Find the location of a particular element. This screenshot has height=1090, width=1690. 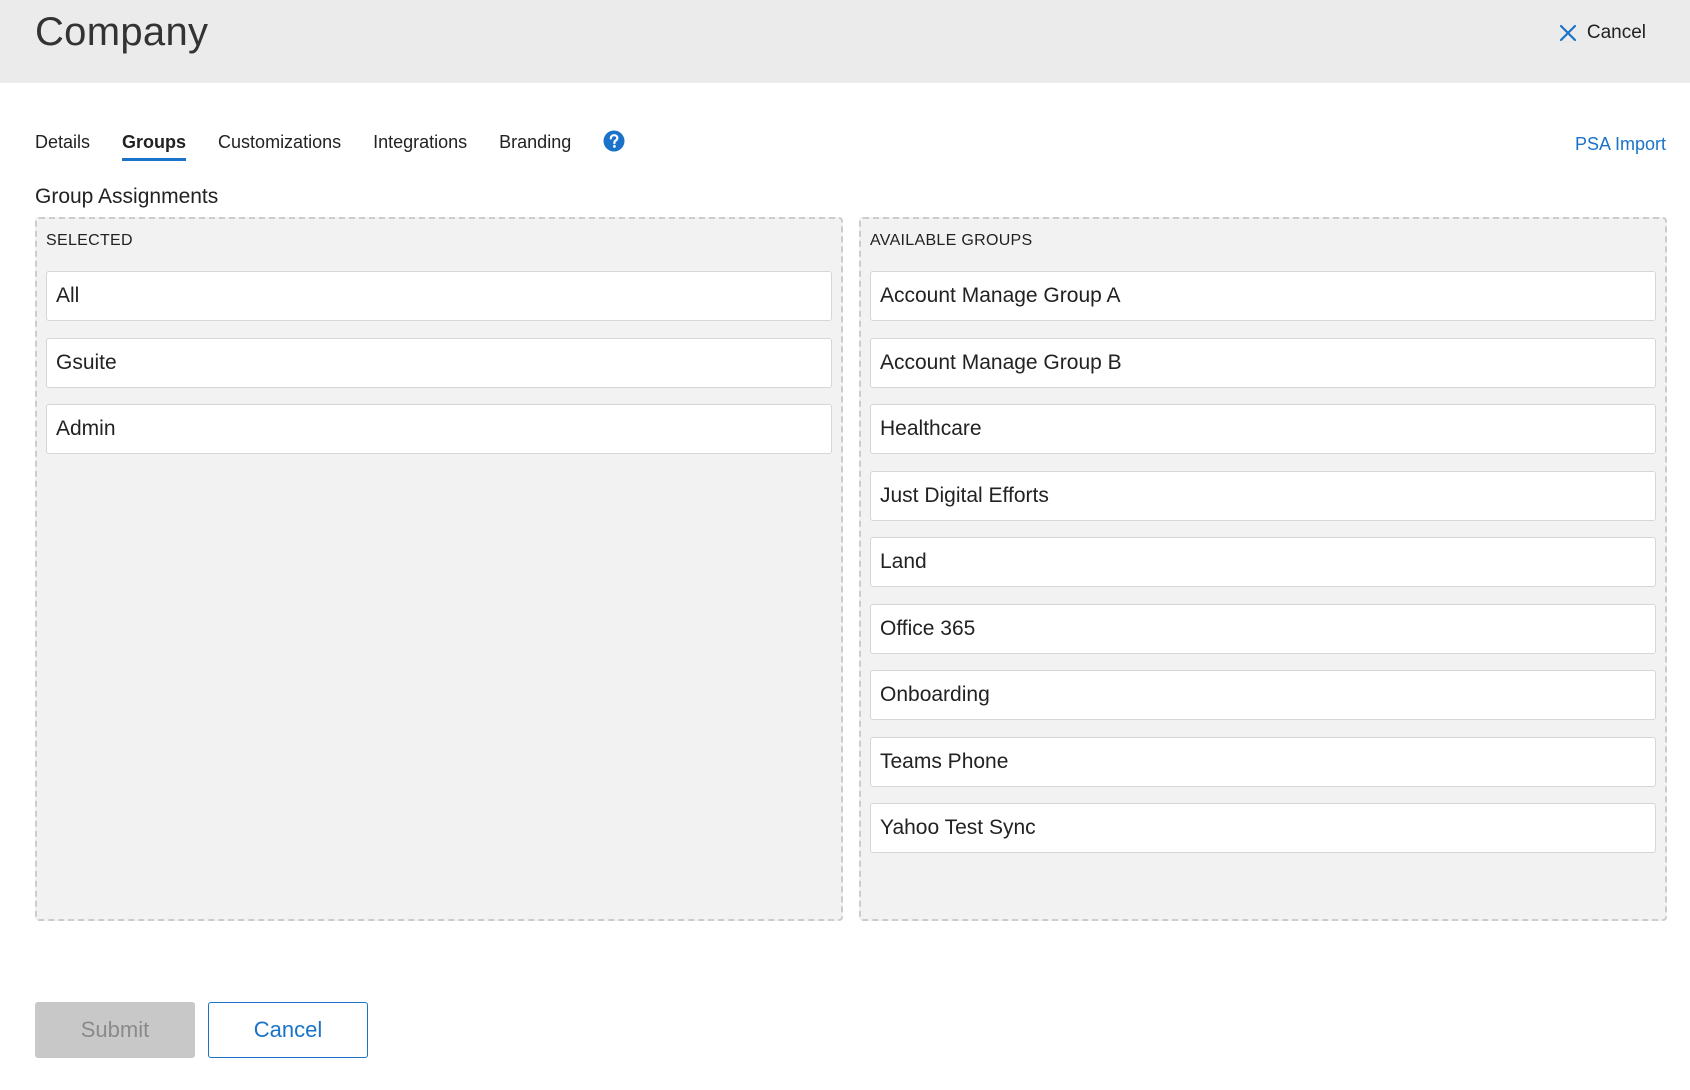

available-group-item: Just Digital Efforts is located at coordinates (1263, 495).